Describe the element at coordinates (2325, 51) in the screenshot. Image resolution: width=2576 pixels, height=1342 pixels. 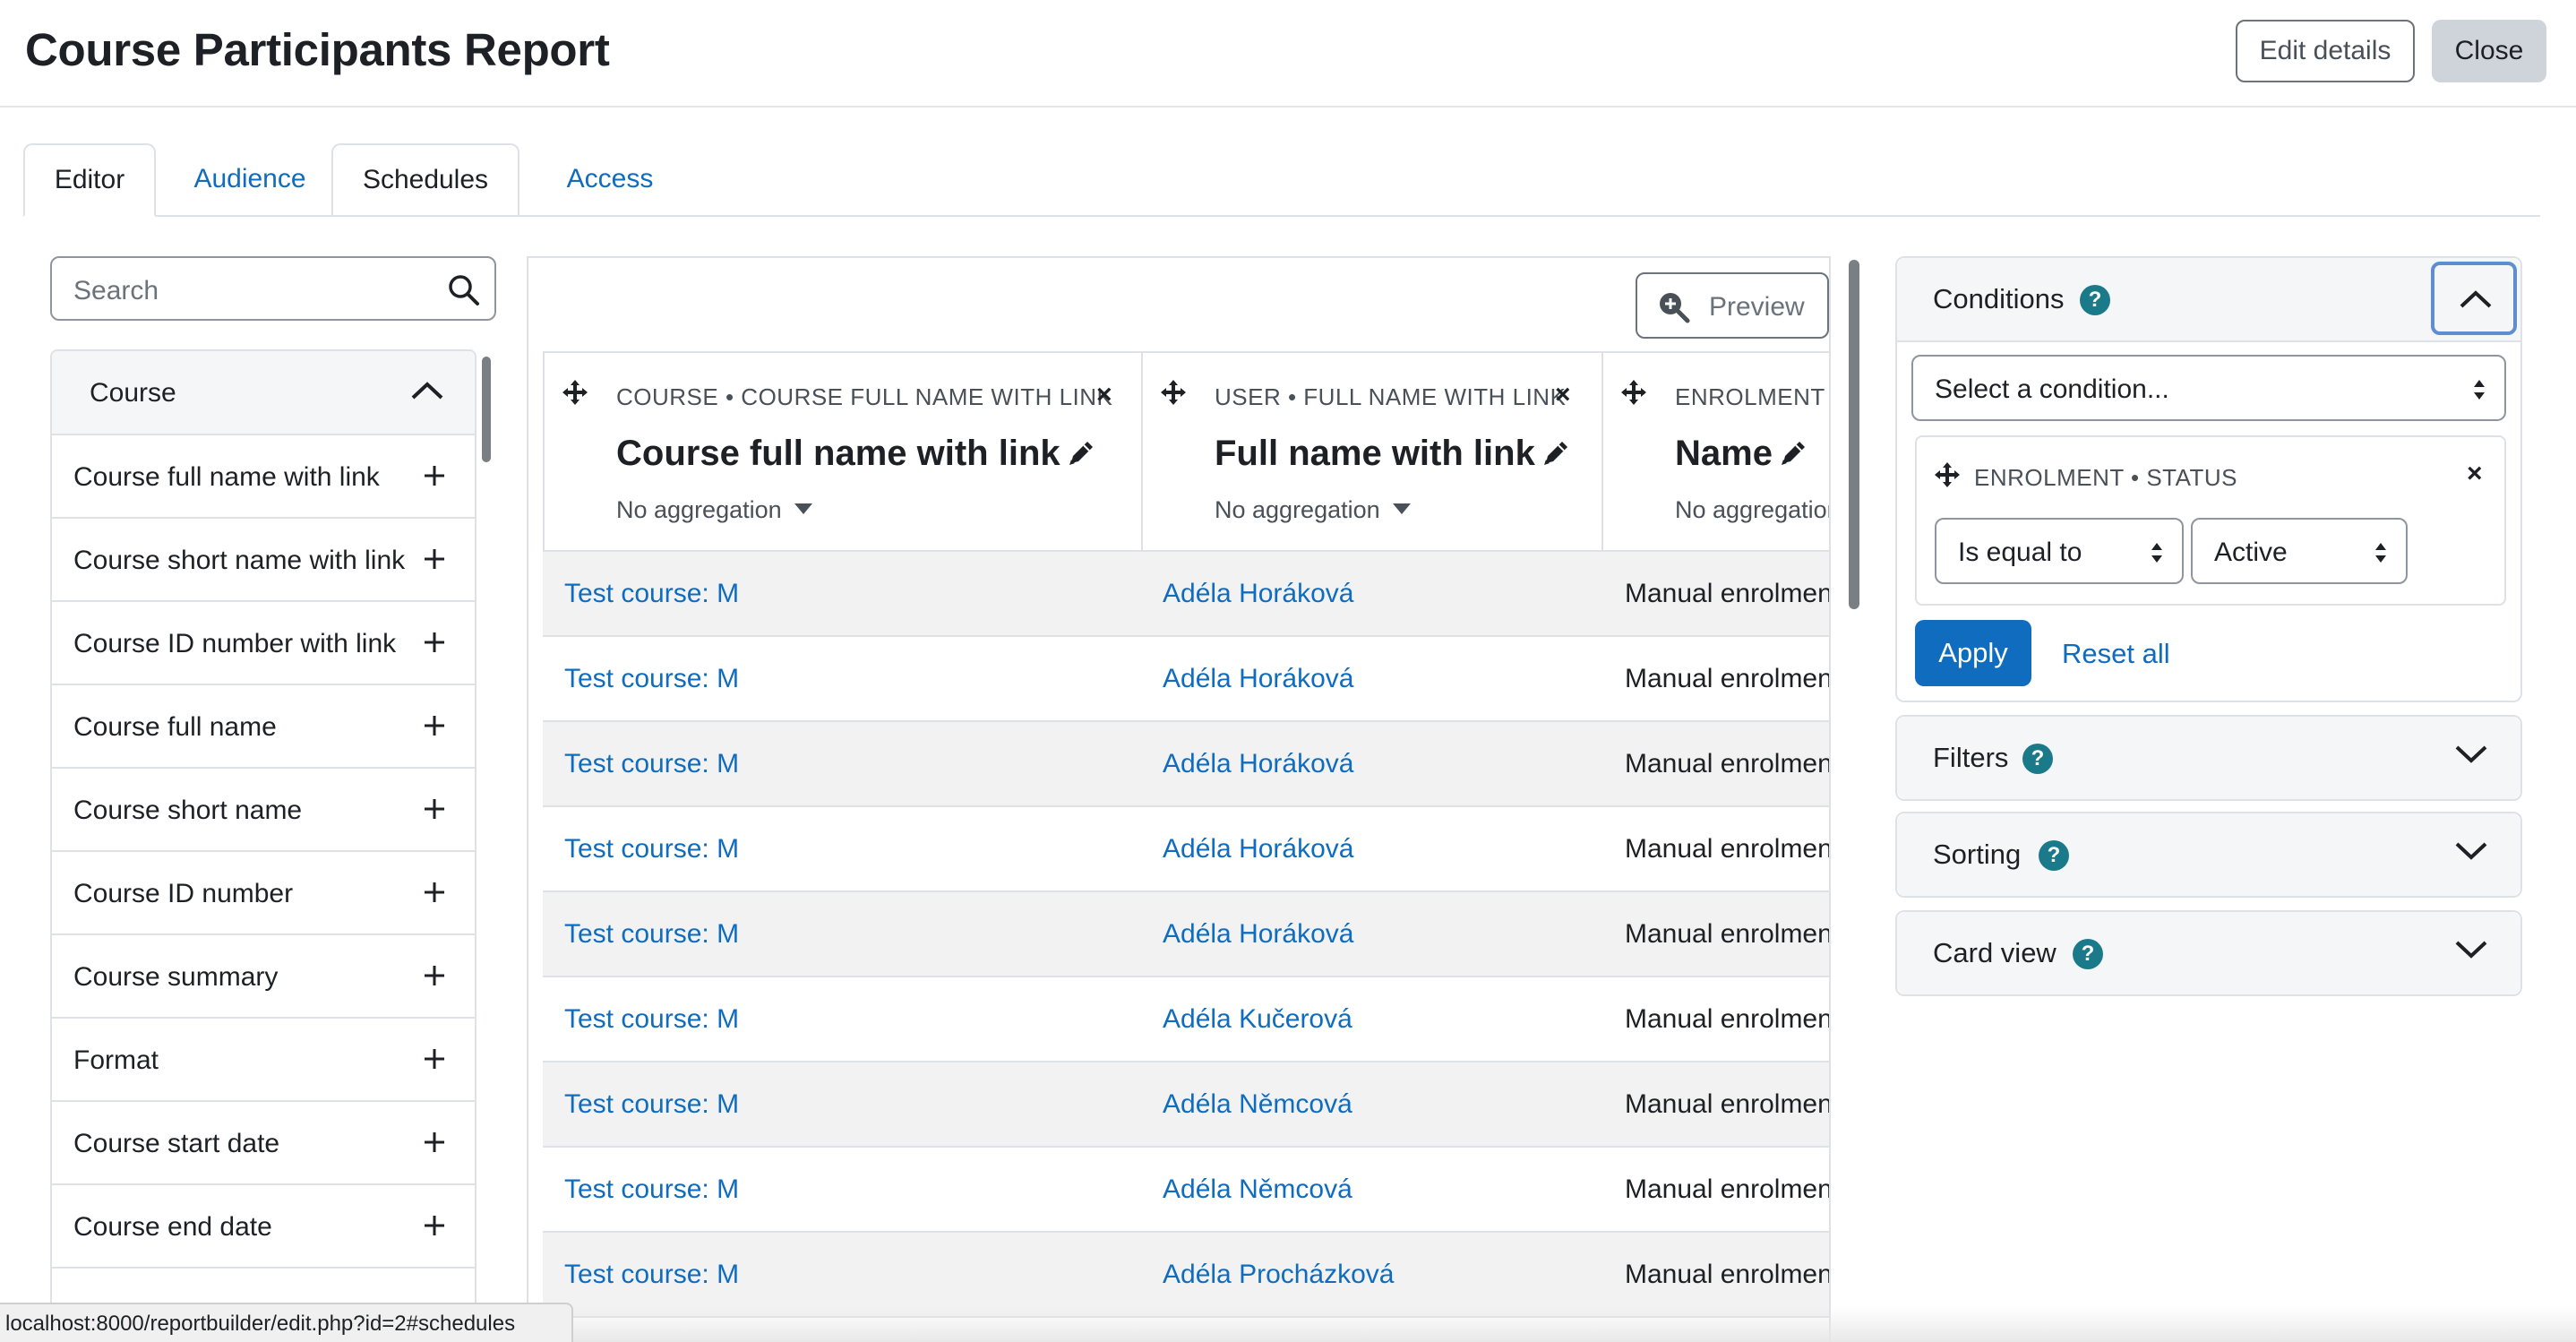
I see `edit-details-button: Edit details` at that location.